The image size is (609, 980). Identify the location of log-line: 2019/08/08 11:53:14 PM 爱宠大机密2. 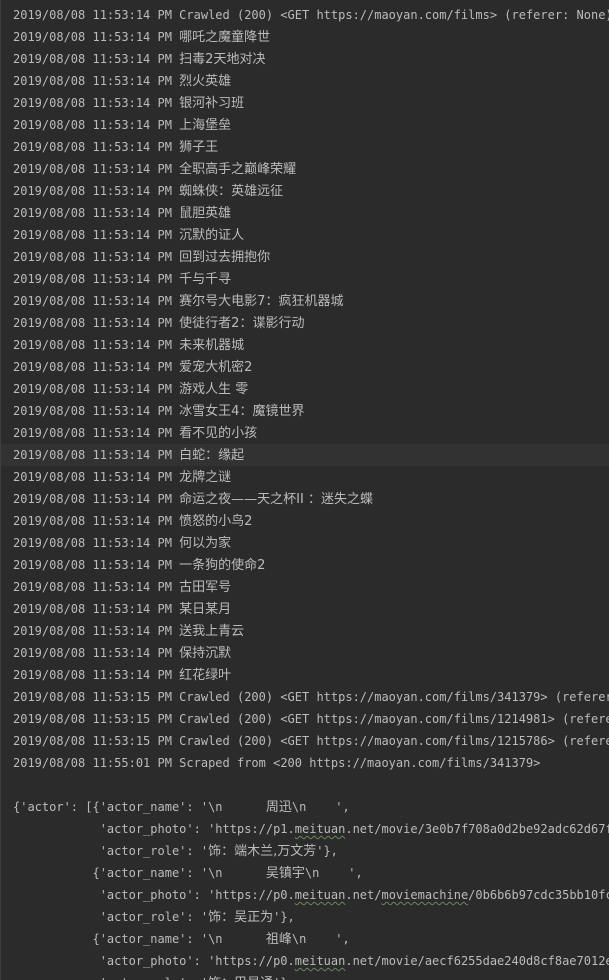
(305, 367).